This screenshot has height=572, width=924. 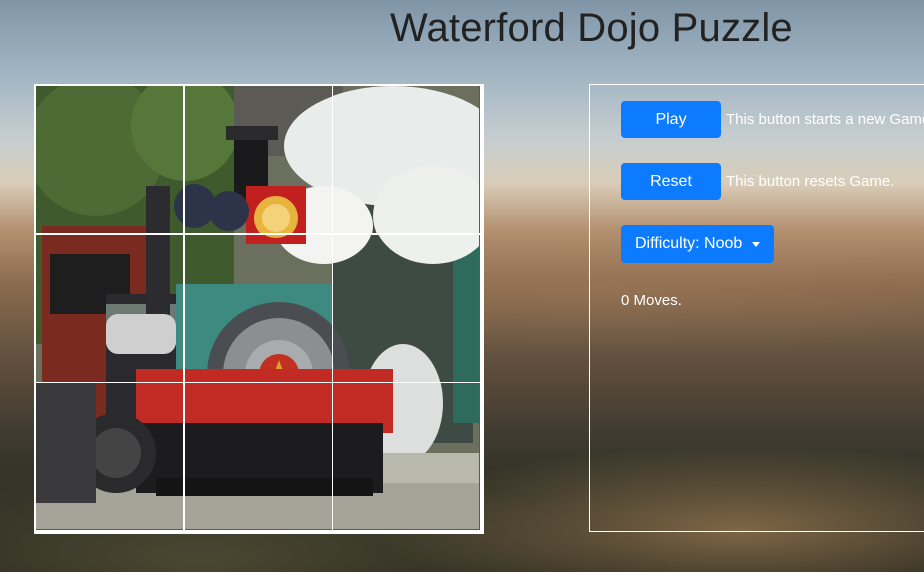 I want to click on play-button: Play, so click(x=671, y=119).